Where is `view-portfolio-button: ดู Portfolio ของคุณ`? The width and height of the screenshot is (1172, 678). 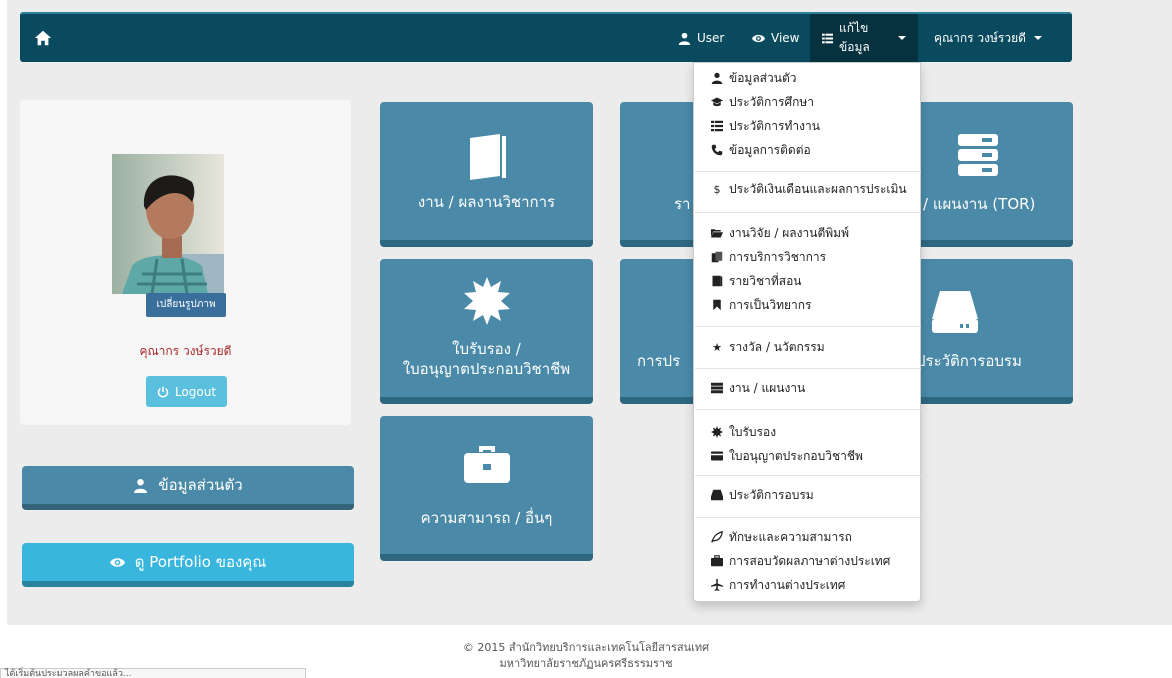
view-portfolio-button: ดู Portfolio ของคุณ is located at coordinates (188, 565).